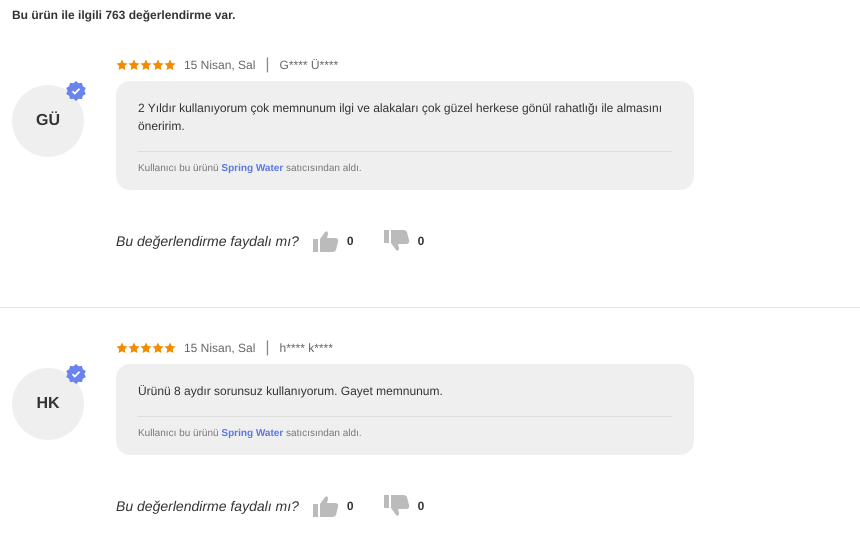 The width and height of the screenshot is (860, 554). What do you see at coordinates (48, 121) in the screenshot?
I see `user-avatar: GÜ` at bounding box center [48, 121].